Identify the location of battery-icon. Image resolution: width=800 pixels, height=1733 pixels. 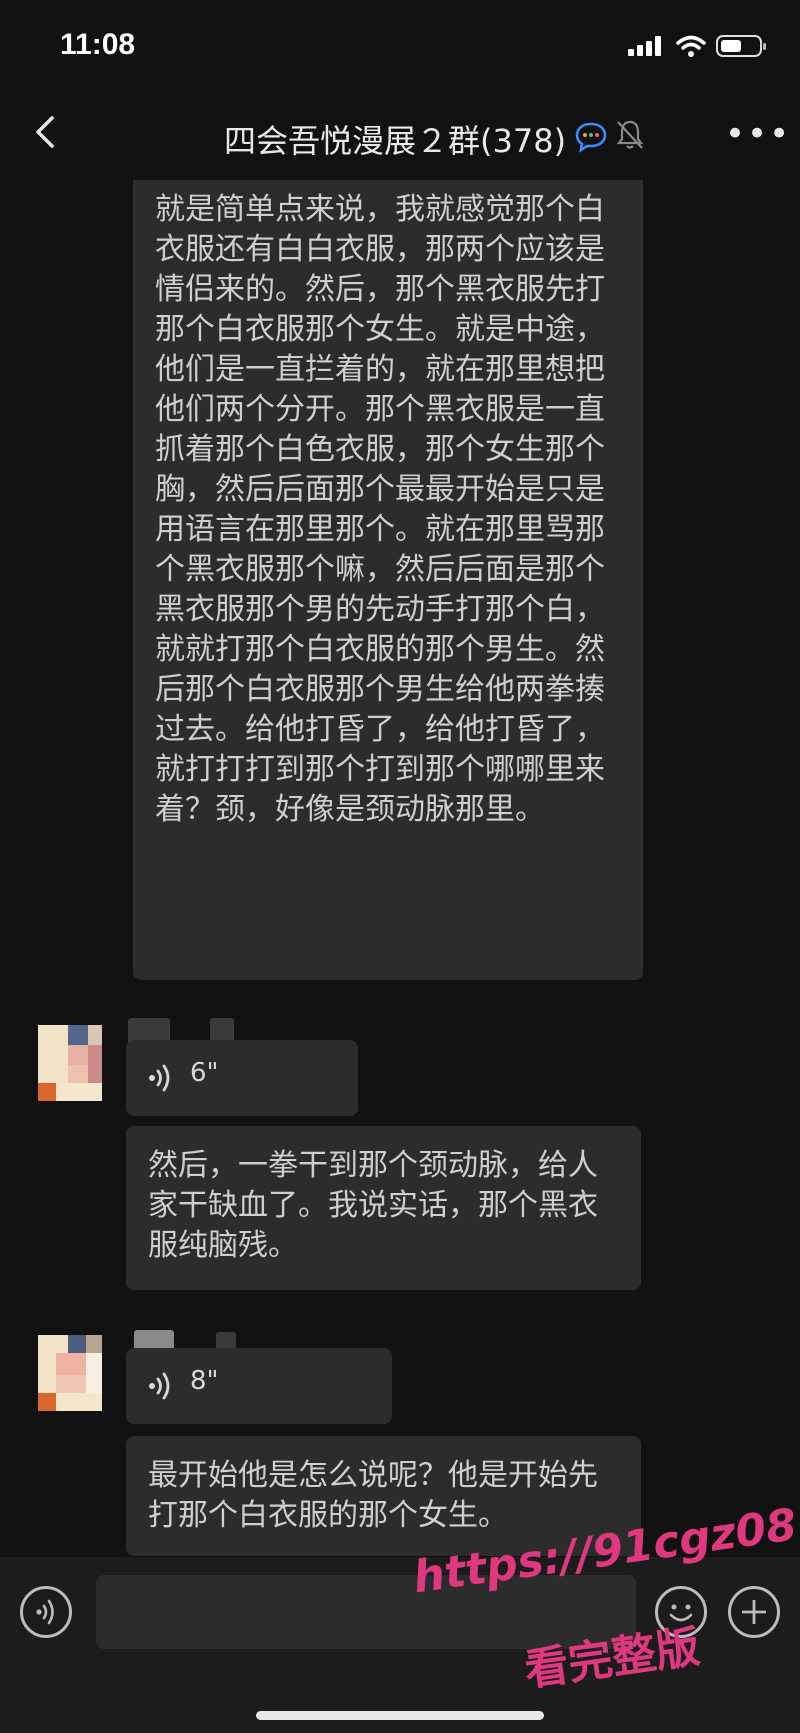
(741, 46).